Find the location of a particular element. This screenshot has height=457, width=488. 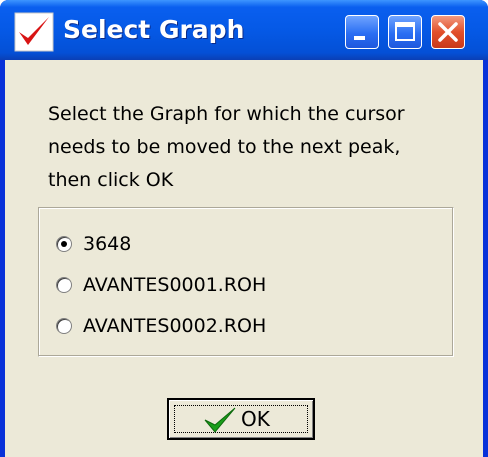

maximize-button is located at coordinates (405, 32).